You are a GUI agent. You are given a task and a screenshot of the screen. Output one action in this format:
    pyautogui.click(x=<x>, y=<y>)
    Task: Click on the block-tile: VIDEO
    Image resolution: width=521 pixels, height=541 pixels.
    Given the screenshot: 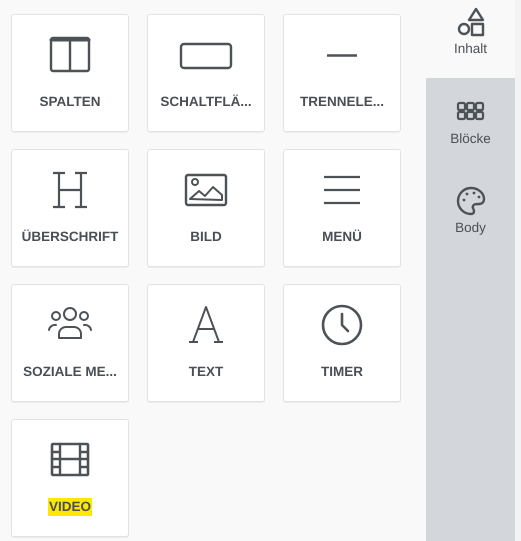 What is the action you would take?
    pyautogui.click(x=70, y=478)
    